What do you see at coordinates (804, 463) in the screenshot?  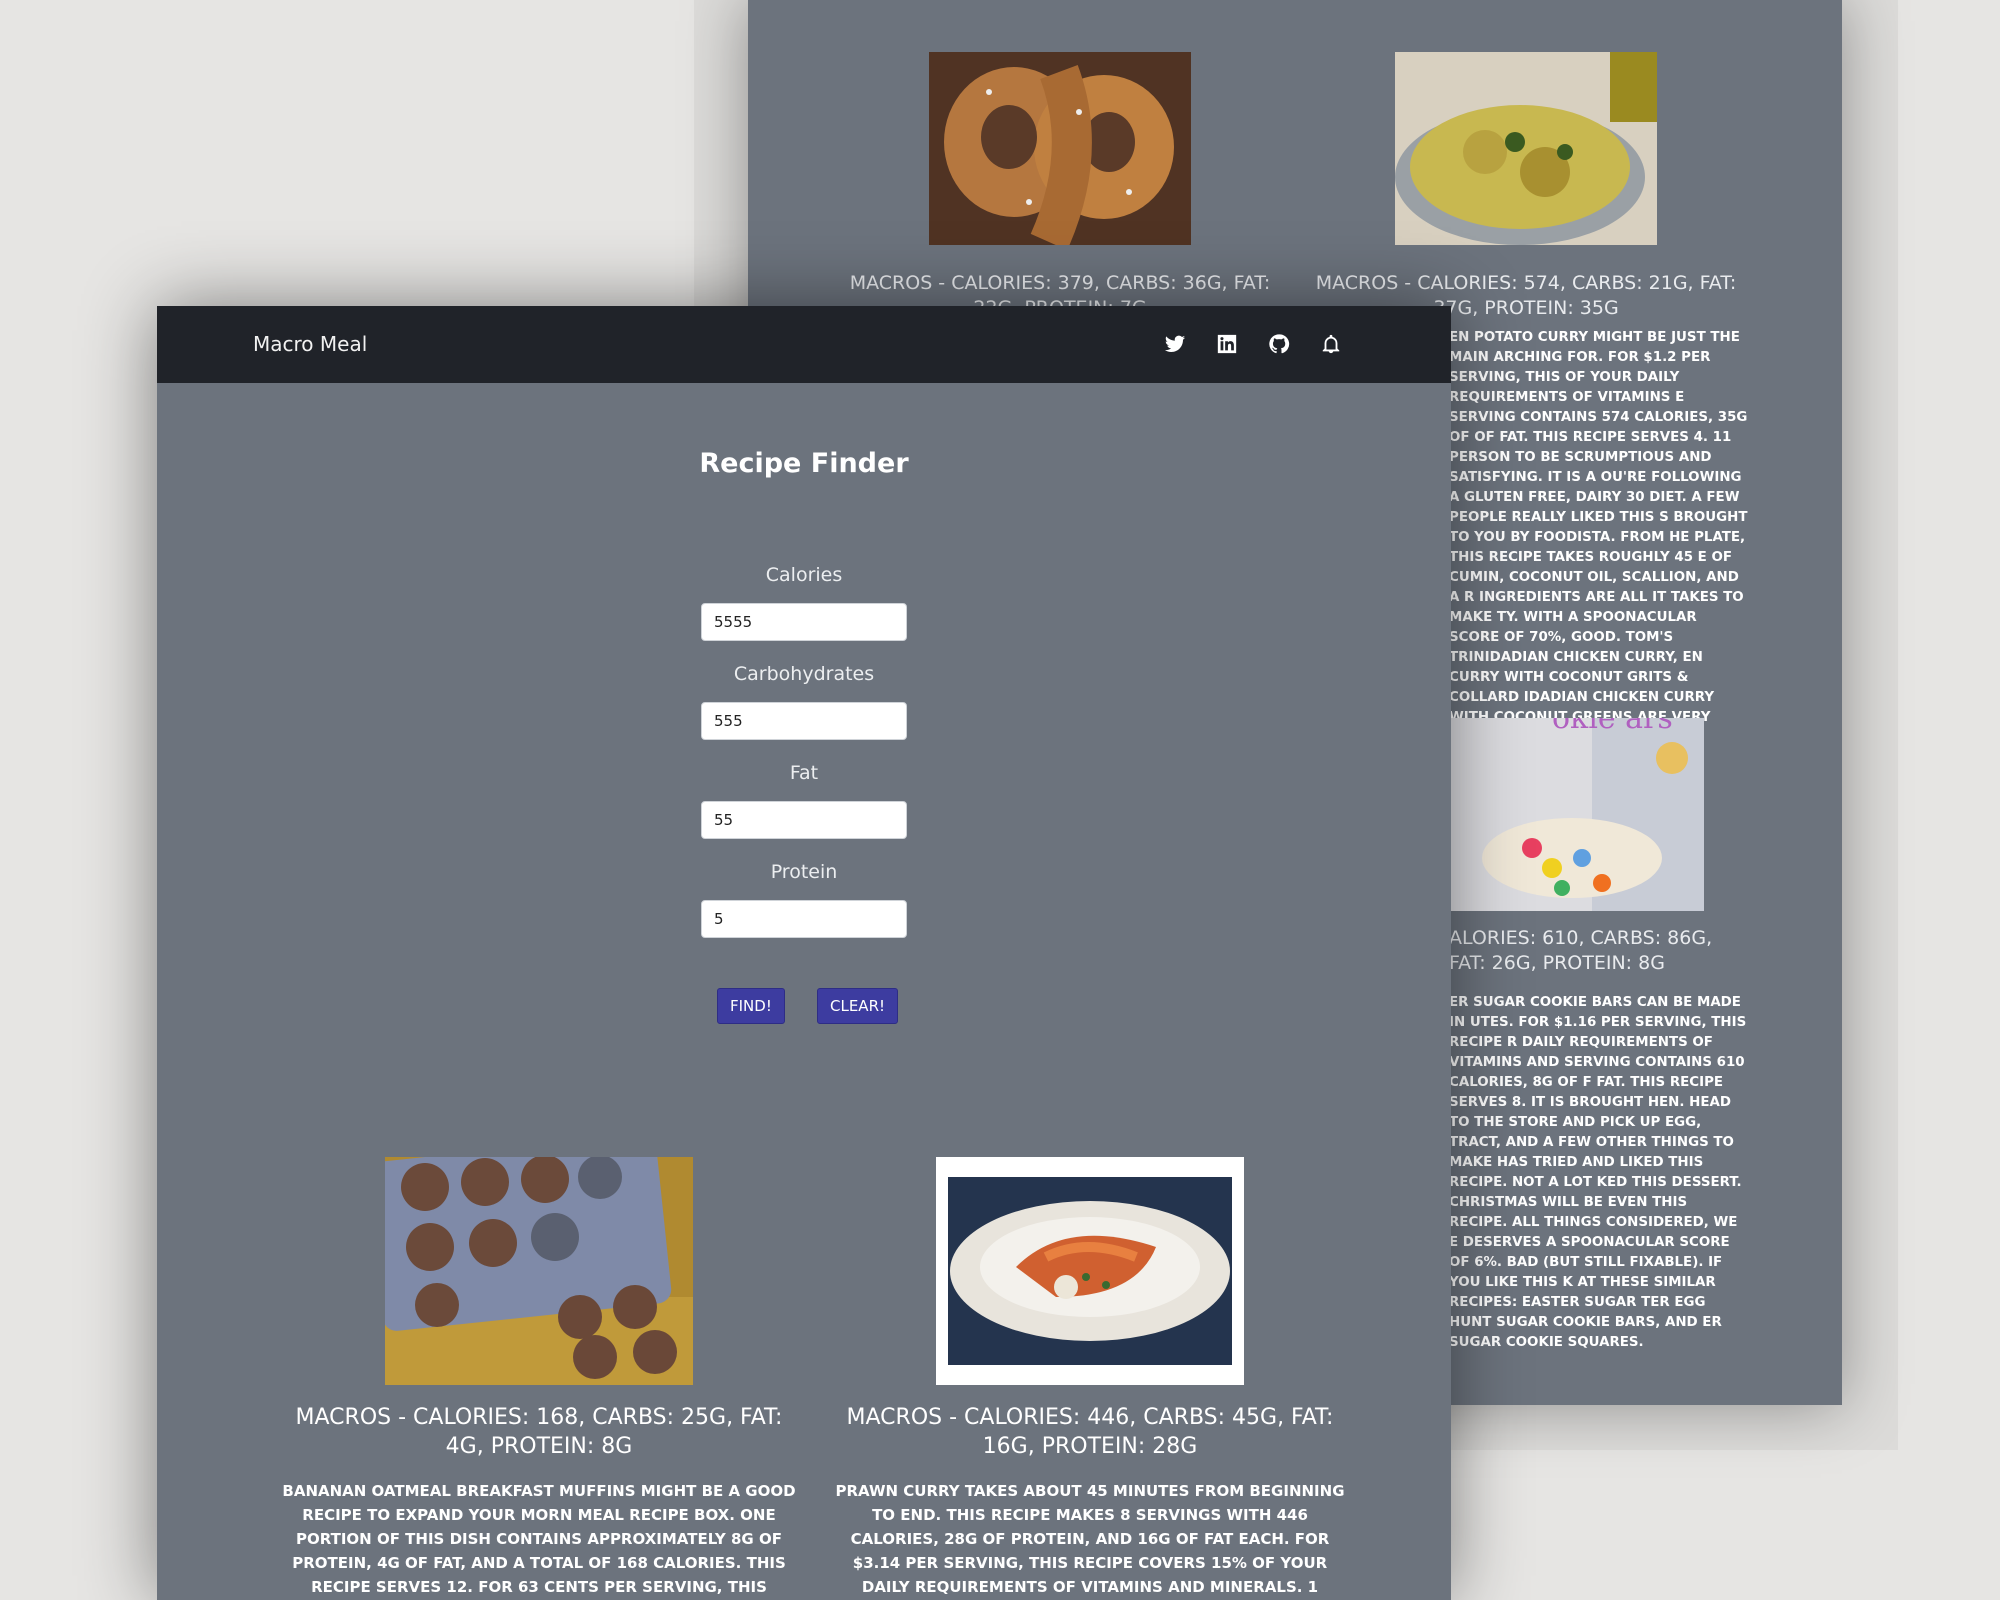 I see `page-title: Recipe Finder` at bounding box center [804, 463].